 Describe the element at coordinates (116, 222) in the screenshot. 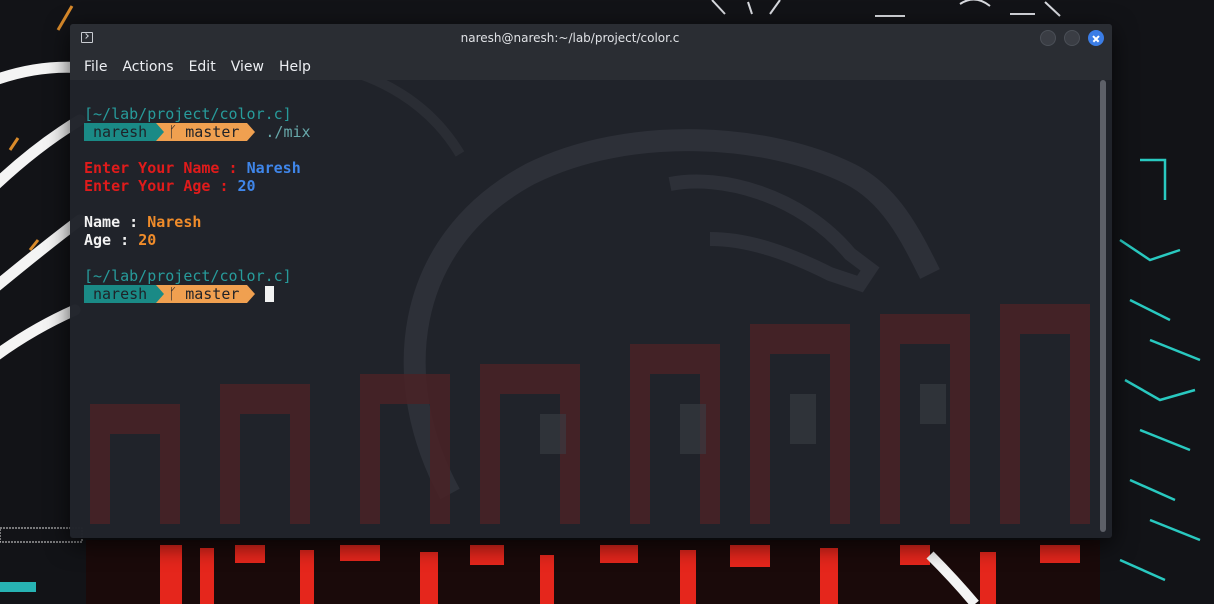

I see `name-label: Name :` at that location.